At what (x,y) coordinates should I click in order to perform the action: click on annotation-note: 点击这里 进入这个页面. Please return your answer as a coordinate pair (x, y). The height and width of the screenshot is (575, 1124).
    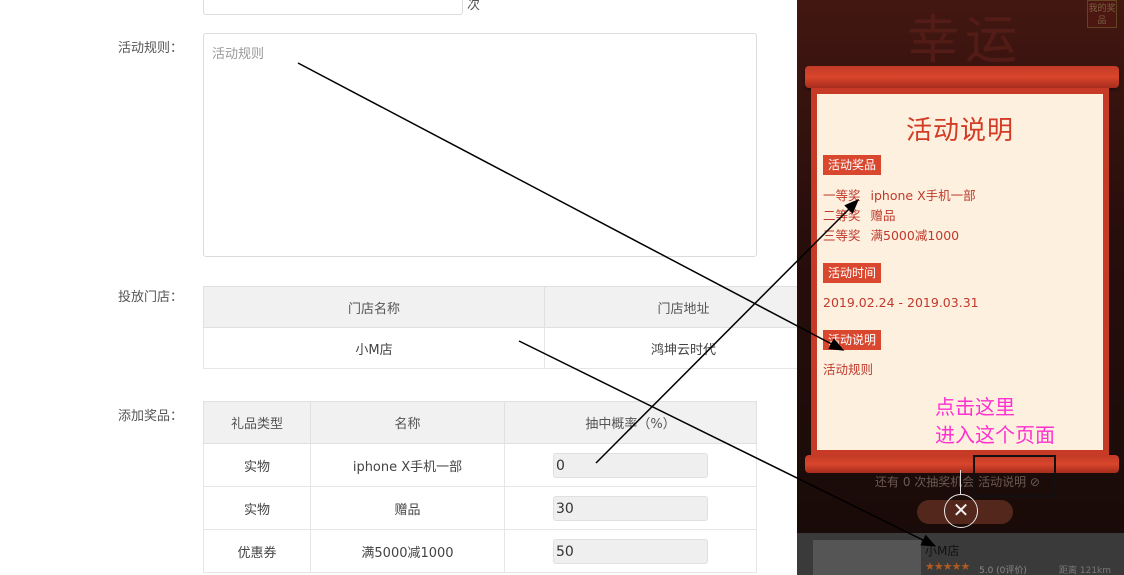
    Looking at the image, I should click on (995, 421).